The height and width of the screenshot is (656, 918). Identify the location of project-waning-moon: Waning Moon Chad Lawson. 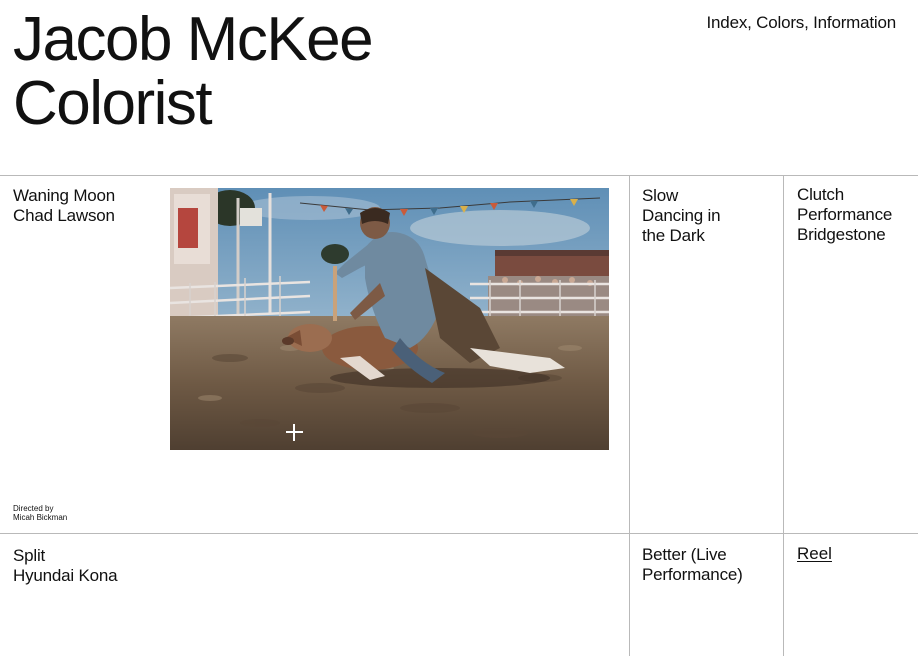
(64, 206).